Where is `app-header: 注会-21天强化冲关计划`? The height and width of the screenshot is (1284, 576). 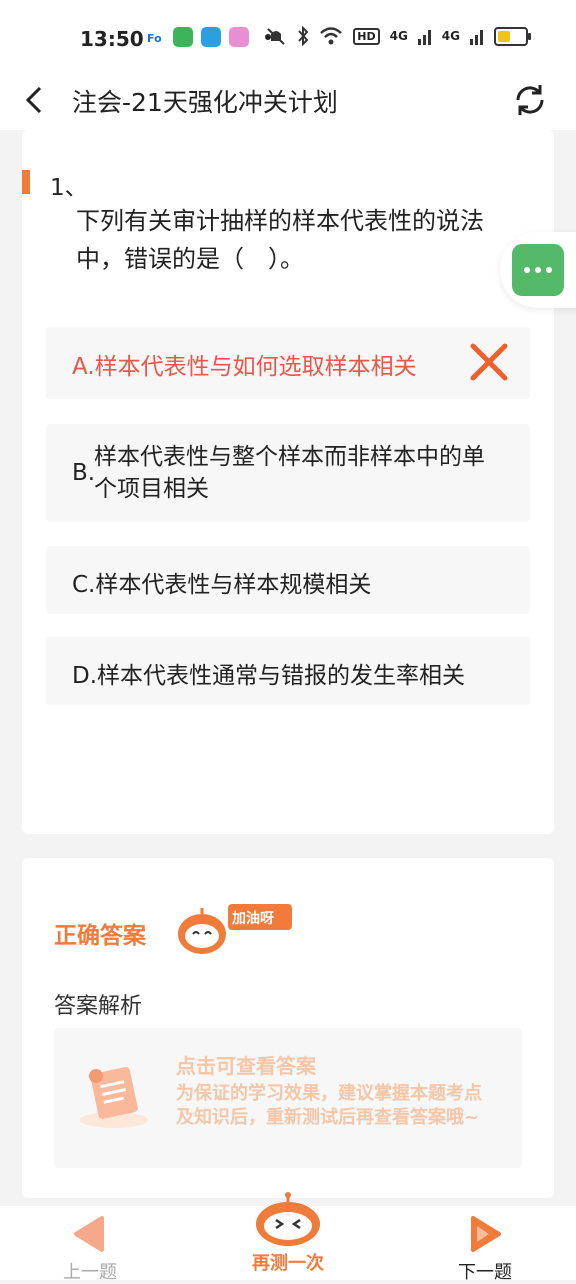 app-header: 注会-21天强化冲关计划 is located at coordinates (288, 101).